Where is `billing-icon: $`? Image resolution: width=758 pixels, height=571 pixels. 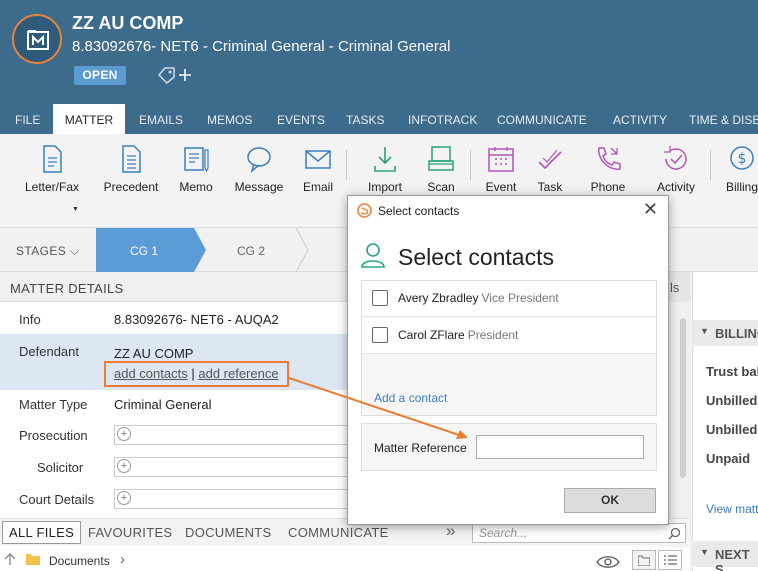
billing-icon: $ is located at coordinates (742, 158).